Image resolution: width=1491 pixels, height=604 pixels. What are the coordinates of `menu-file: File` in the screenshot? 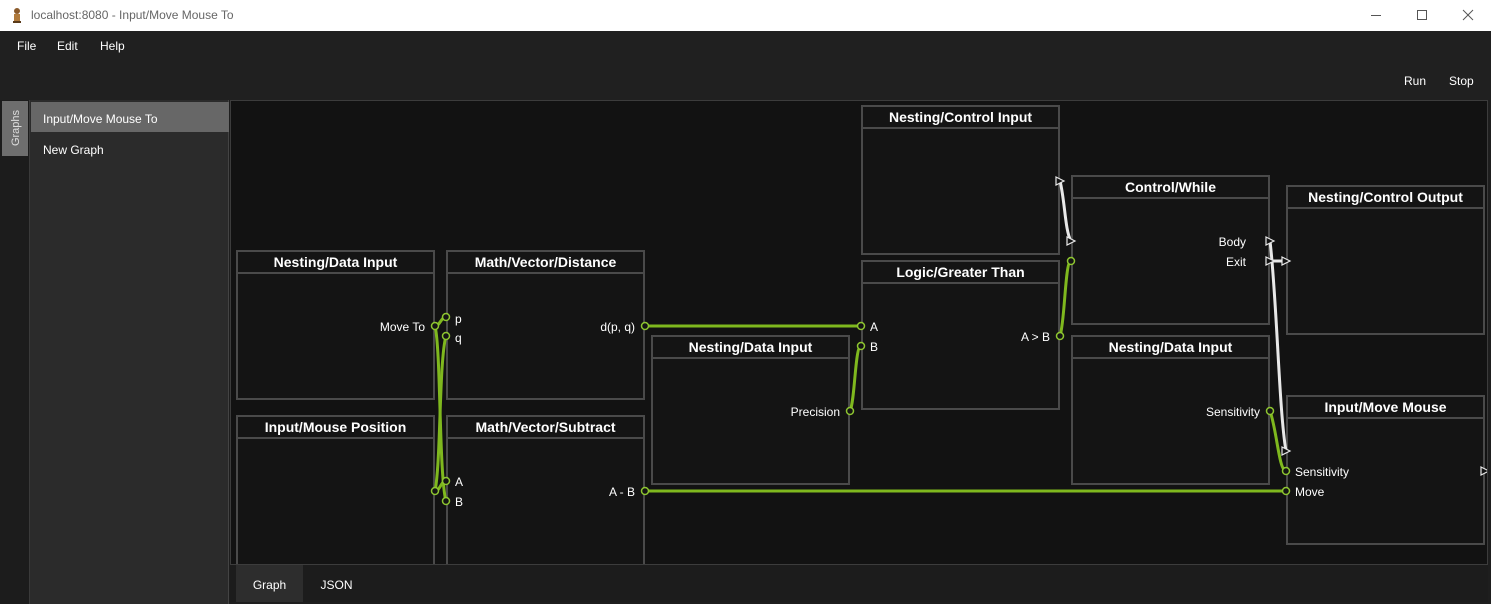 It's located at (26, 46).